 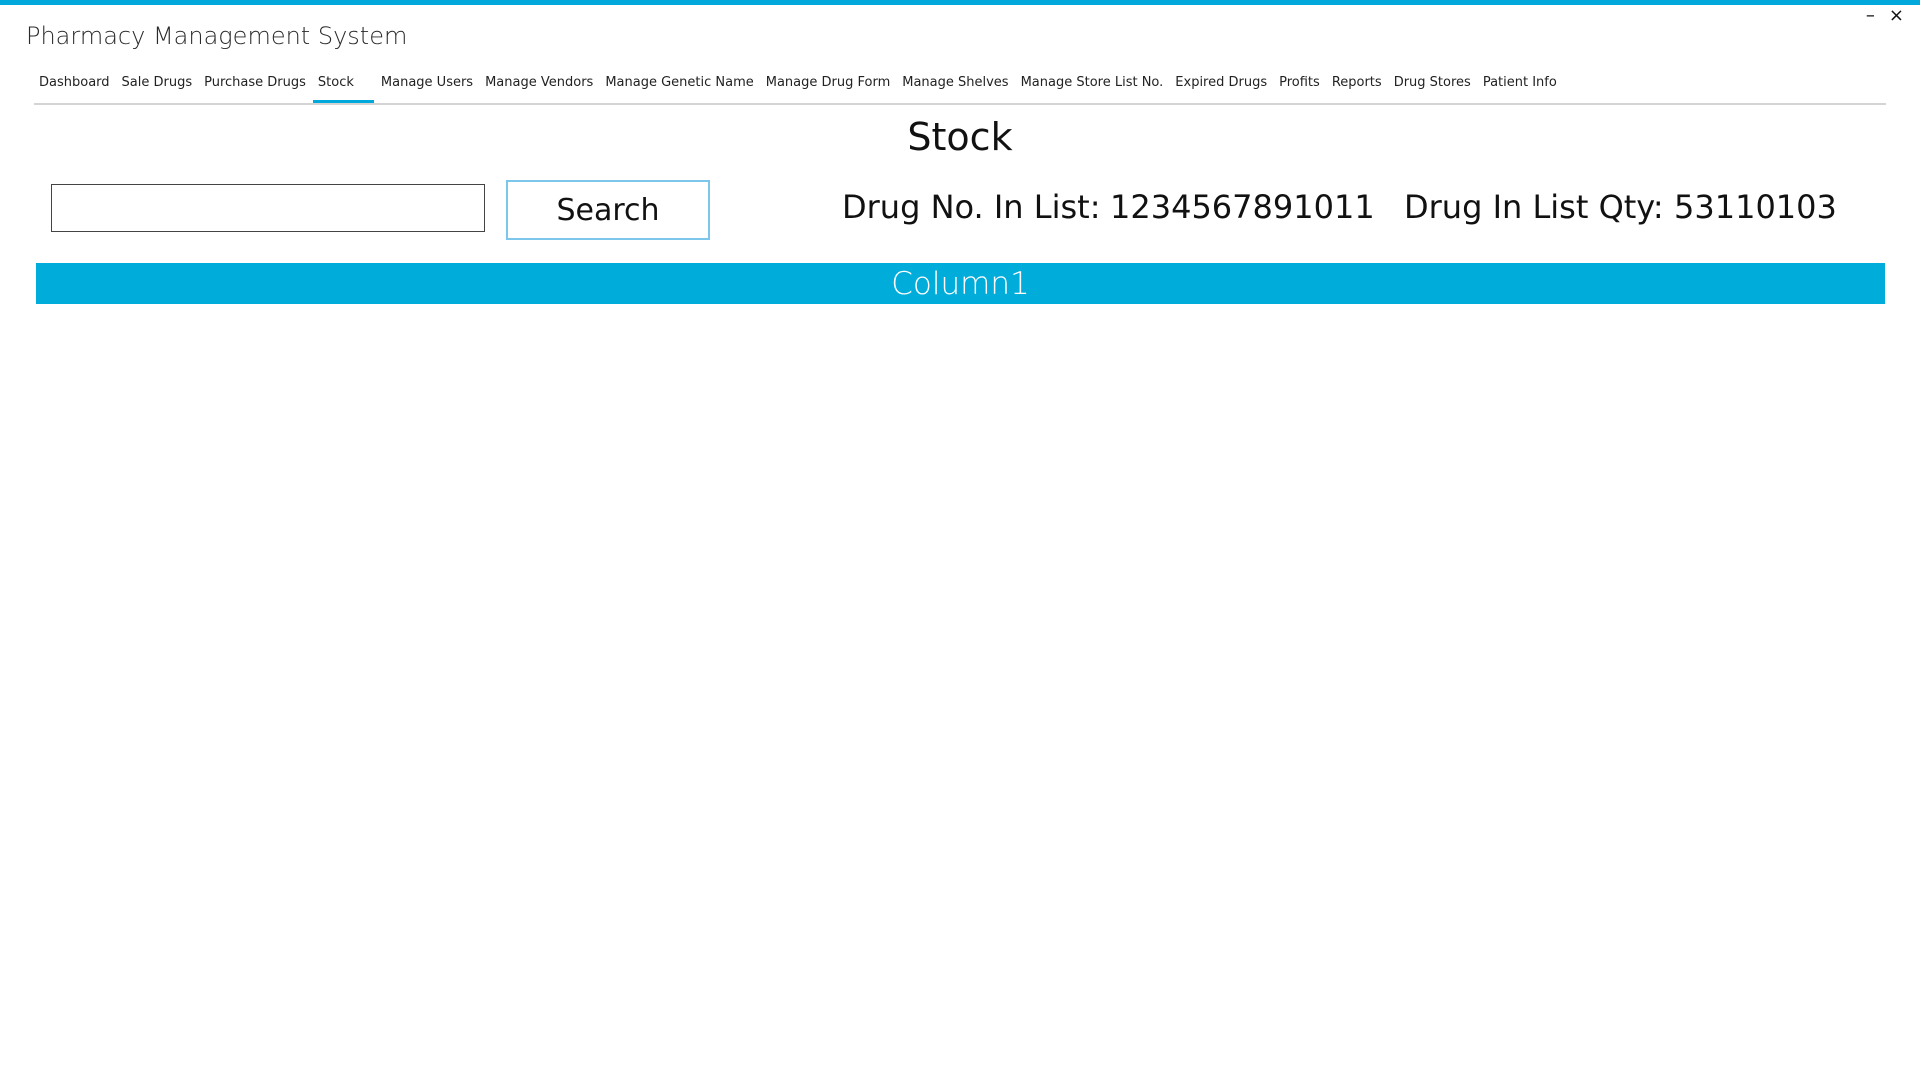 What do you see at coordinates (608, 210) in the screenshot?
I see `search-button: Search` at bounding box center [608, 210].